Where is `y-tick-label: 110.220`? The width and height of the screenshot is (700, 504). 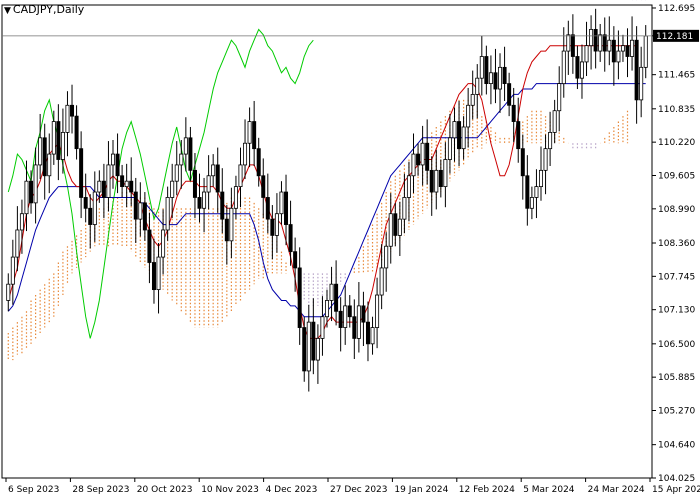 y-tick-label: 110.220 is located at coordinates (676, 143).